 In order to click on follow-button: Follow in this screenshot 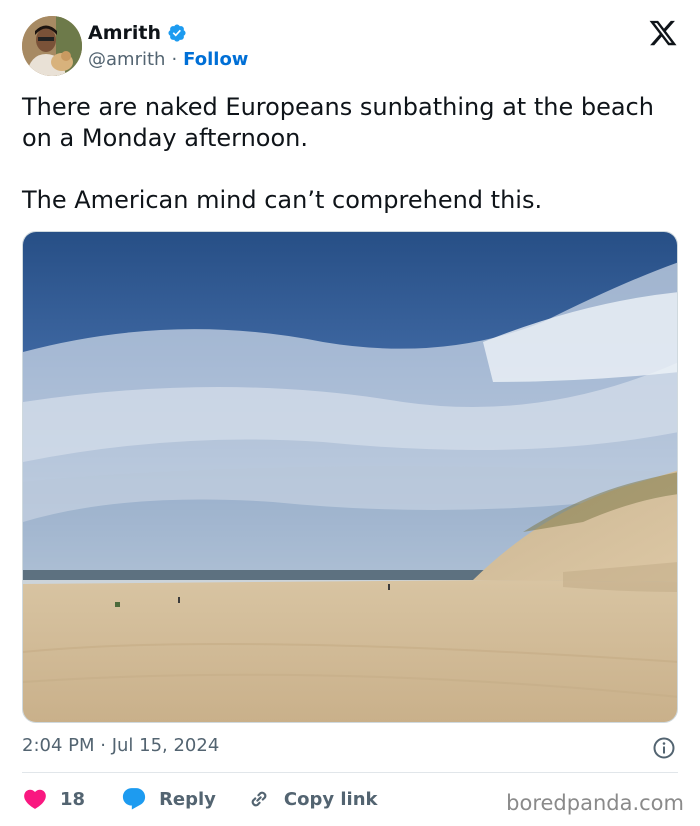, I will do `click(215, 59)`.